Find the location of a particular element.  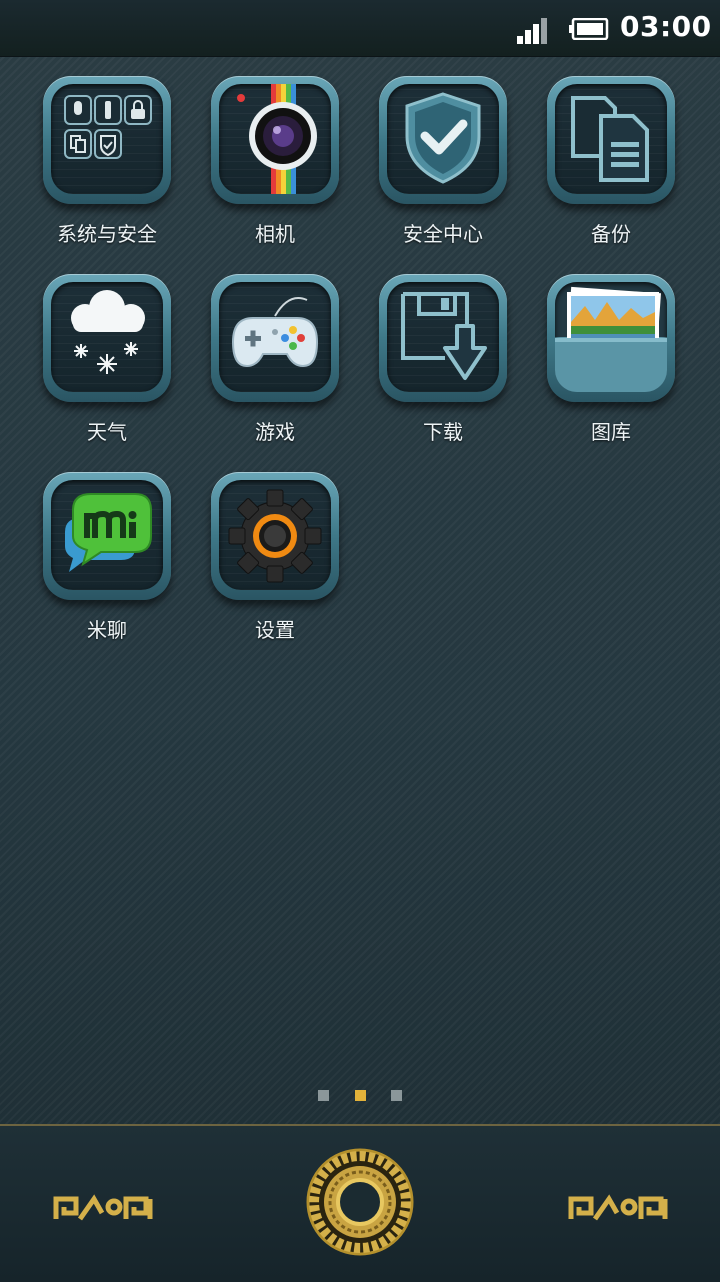

app-settings: 设置 is located at coordinates (275, 551).